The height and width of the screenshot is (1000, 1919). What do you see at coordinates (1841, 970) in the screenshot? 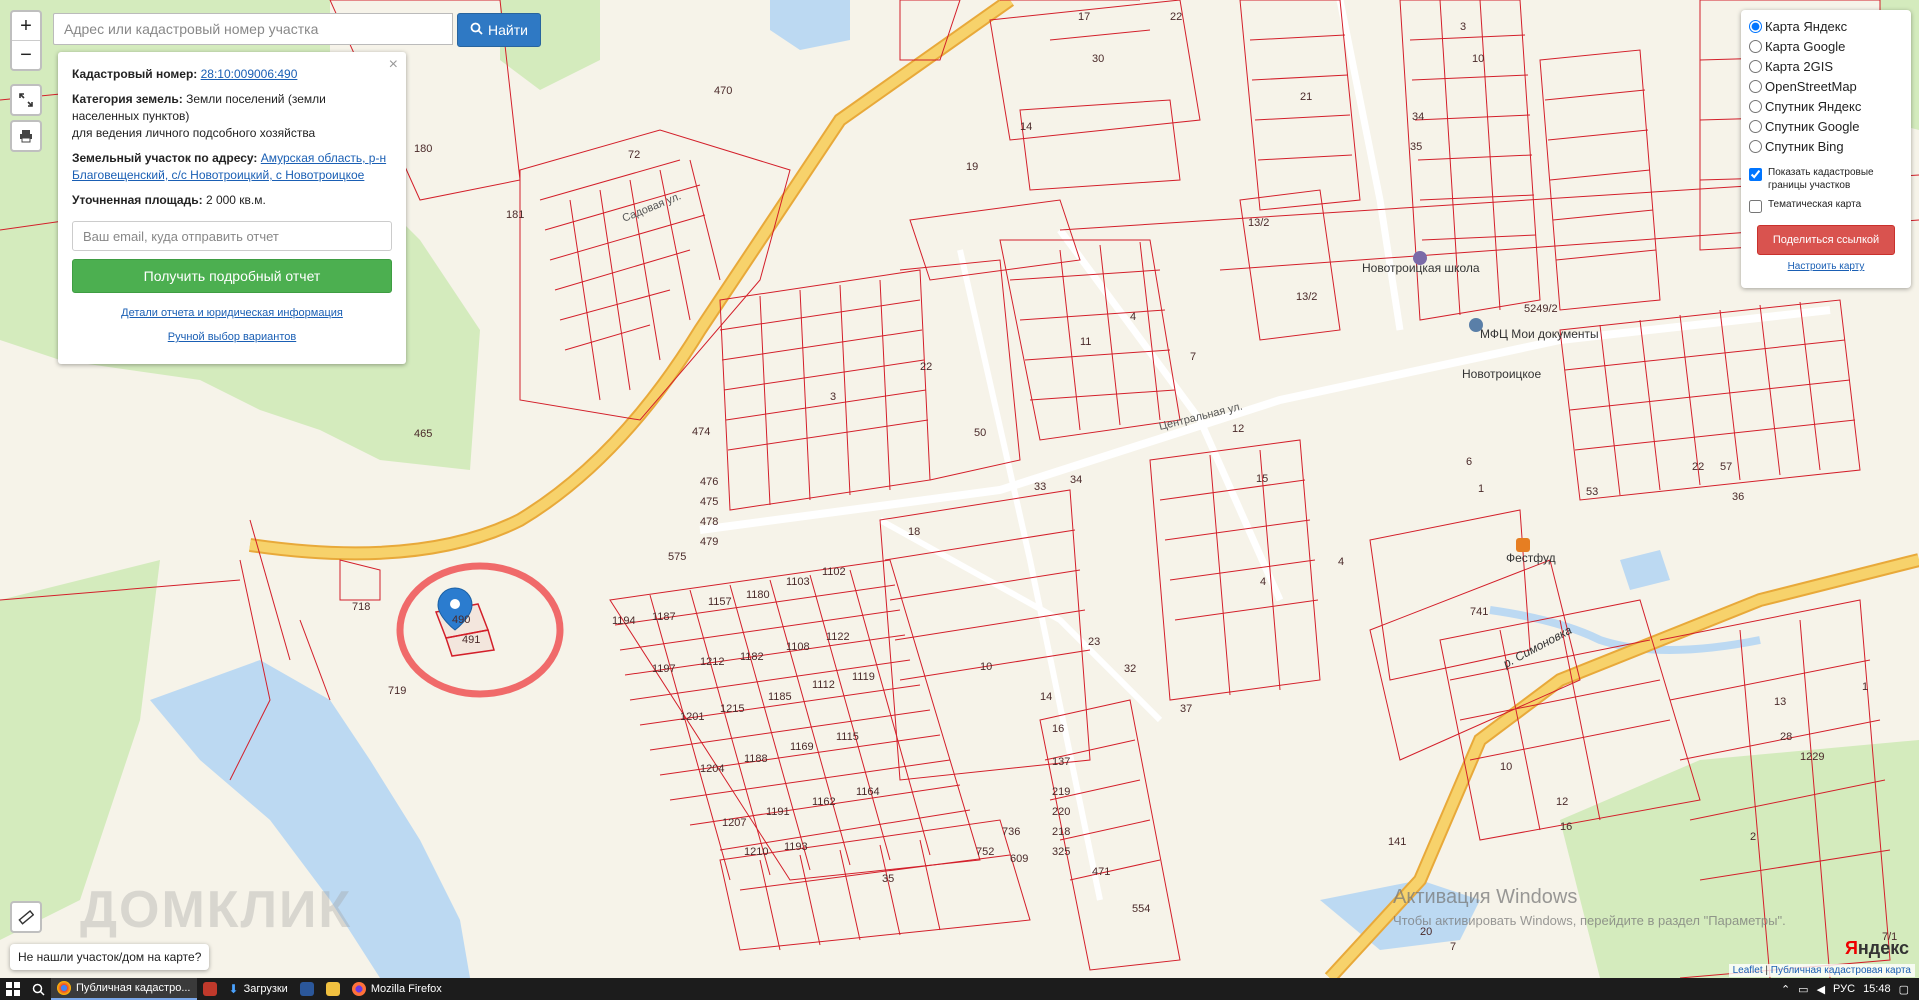
I see `pkk-link: Публичная кадастровая карта` at bounding box center [1841, 970].